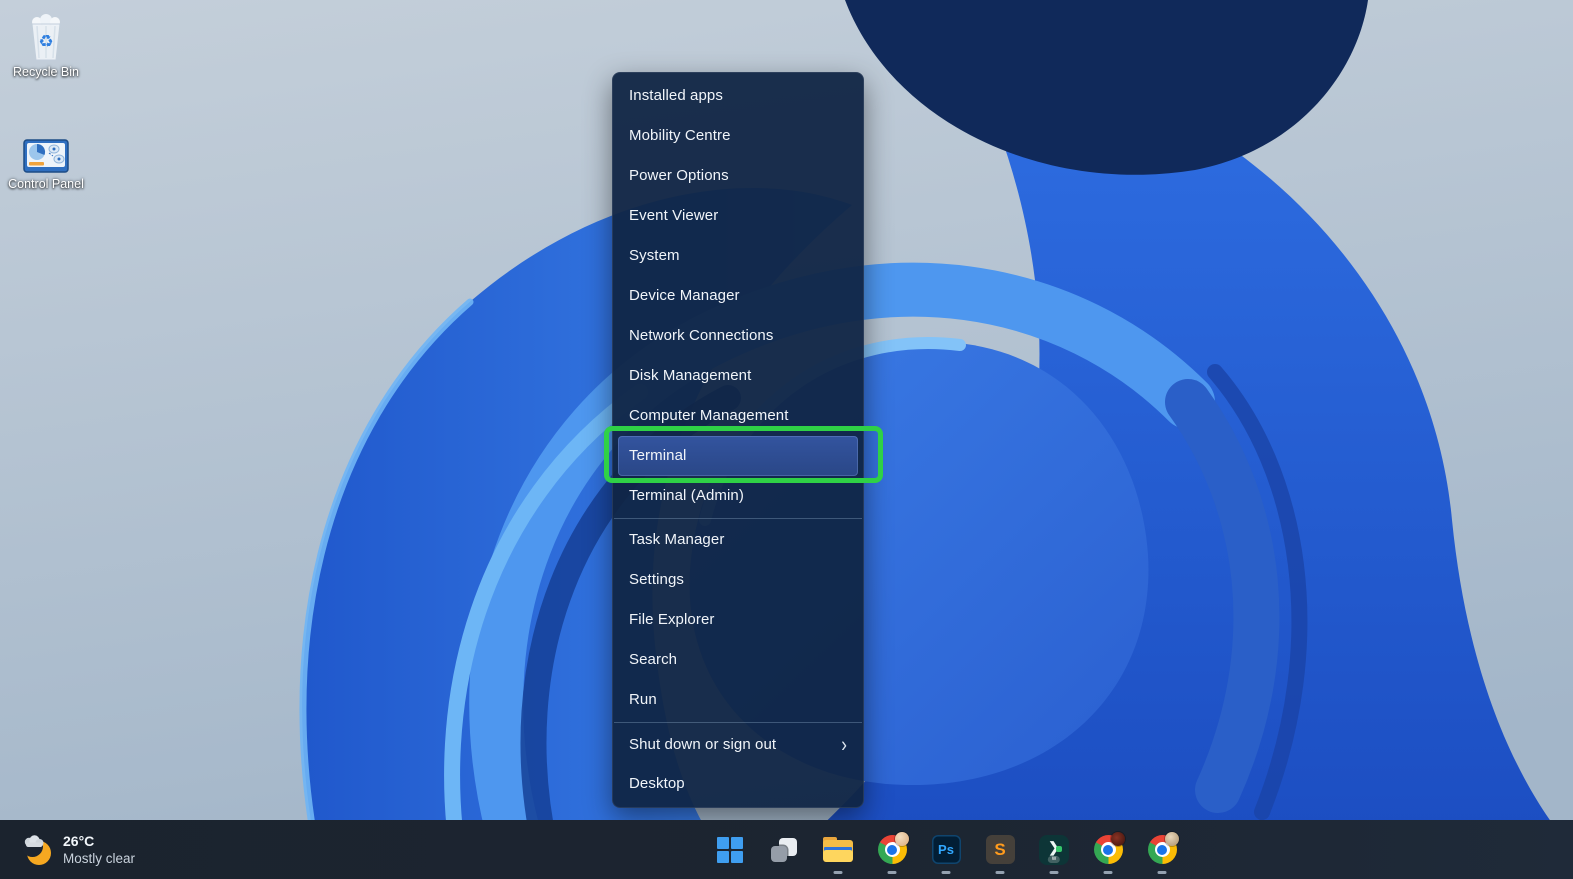  I want to click on desktop-icon-control-panel: Control Panel, so click(46, 158).